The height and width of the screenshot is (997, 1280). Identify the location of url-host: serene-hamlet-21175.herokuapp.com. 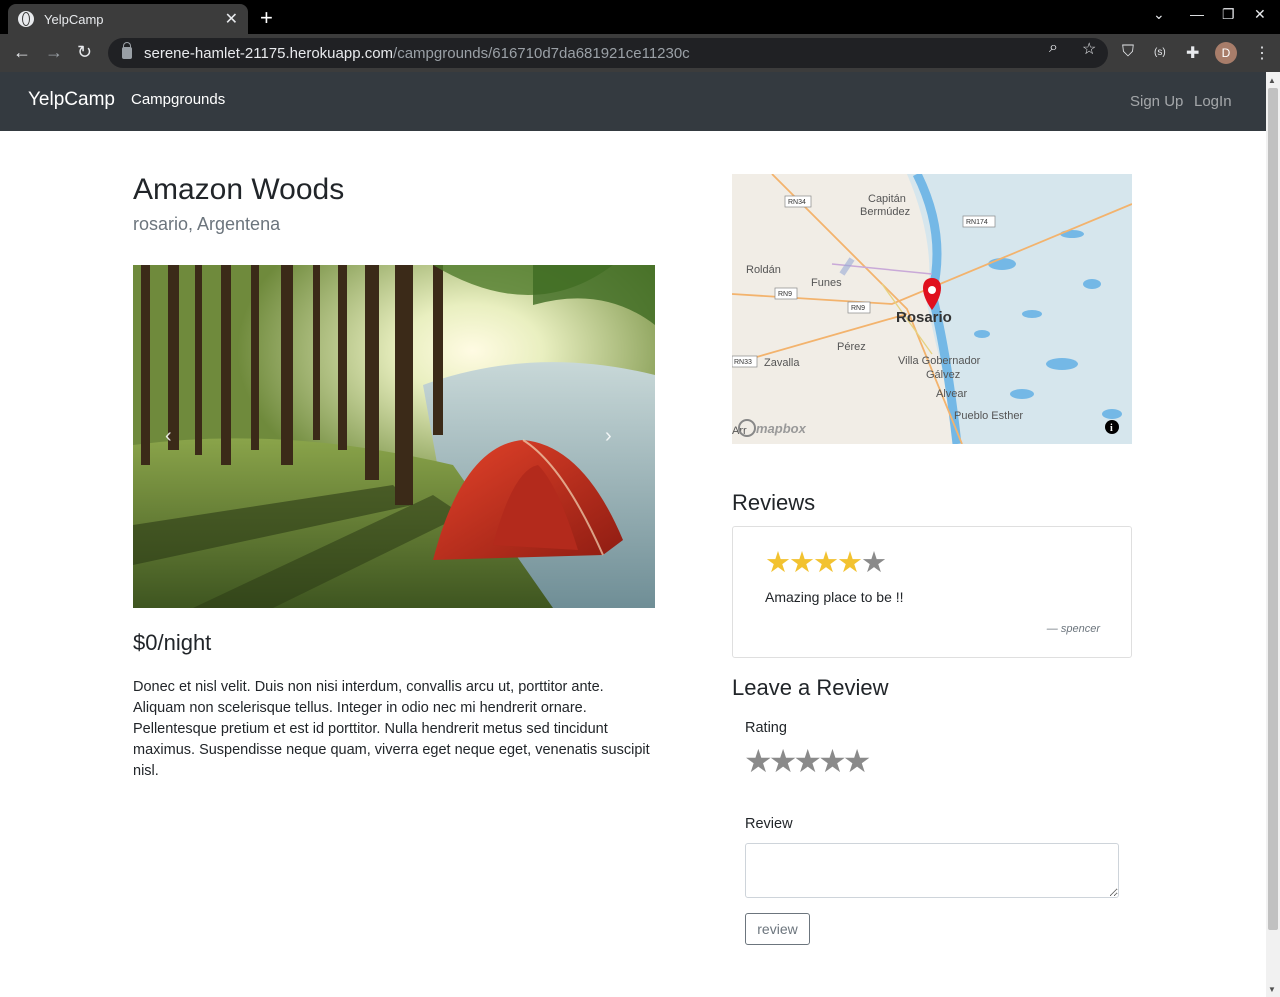
(269, 53).